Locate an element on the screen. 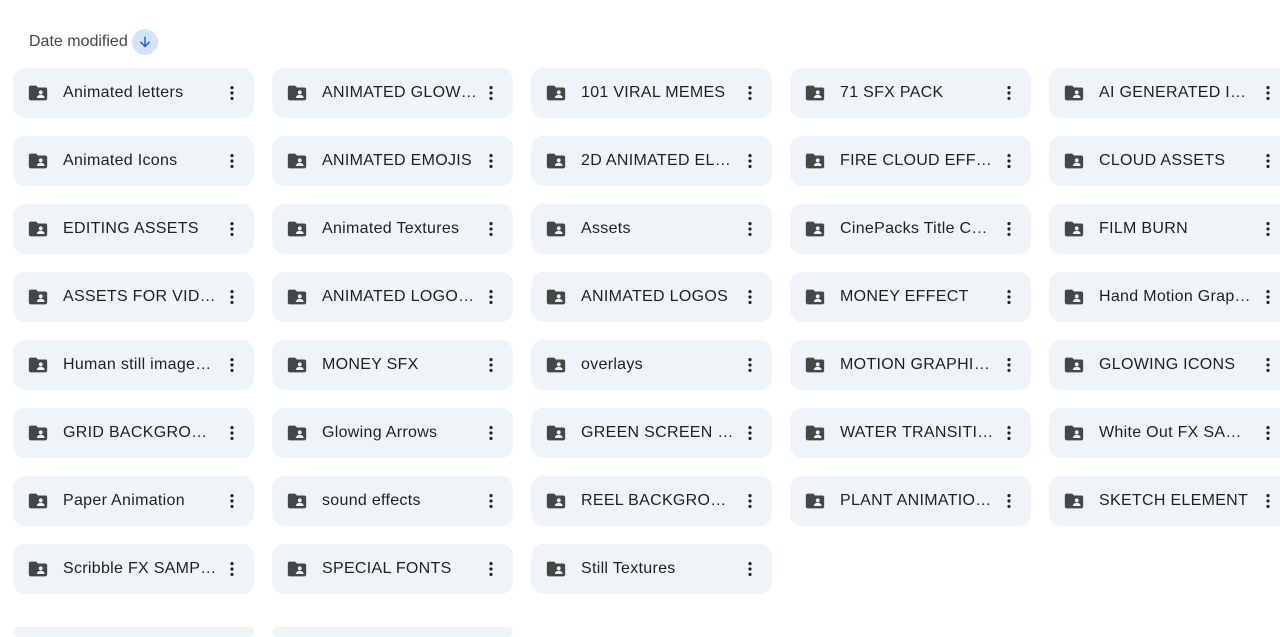 The height and width of the screenshot is (637, 1280). folder-card: Animated Textures is located at coordinates (392, 229).